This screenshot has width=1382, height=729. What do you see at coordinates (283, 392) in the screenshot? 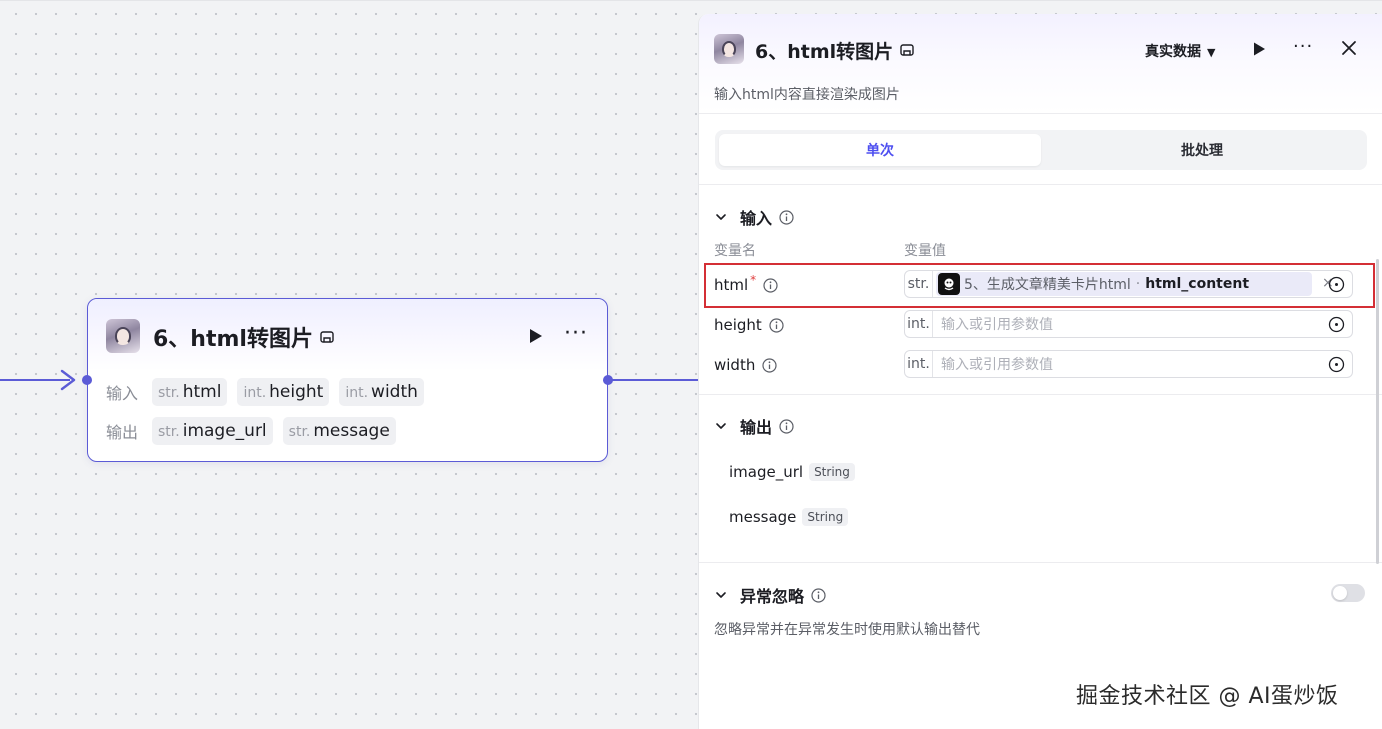
I see `input-chip-height: int. height` at bounding box center [283, 392].